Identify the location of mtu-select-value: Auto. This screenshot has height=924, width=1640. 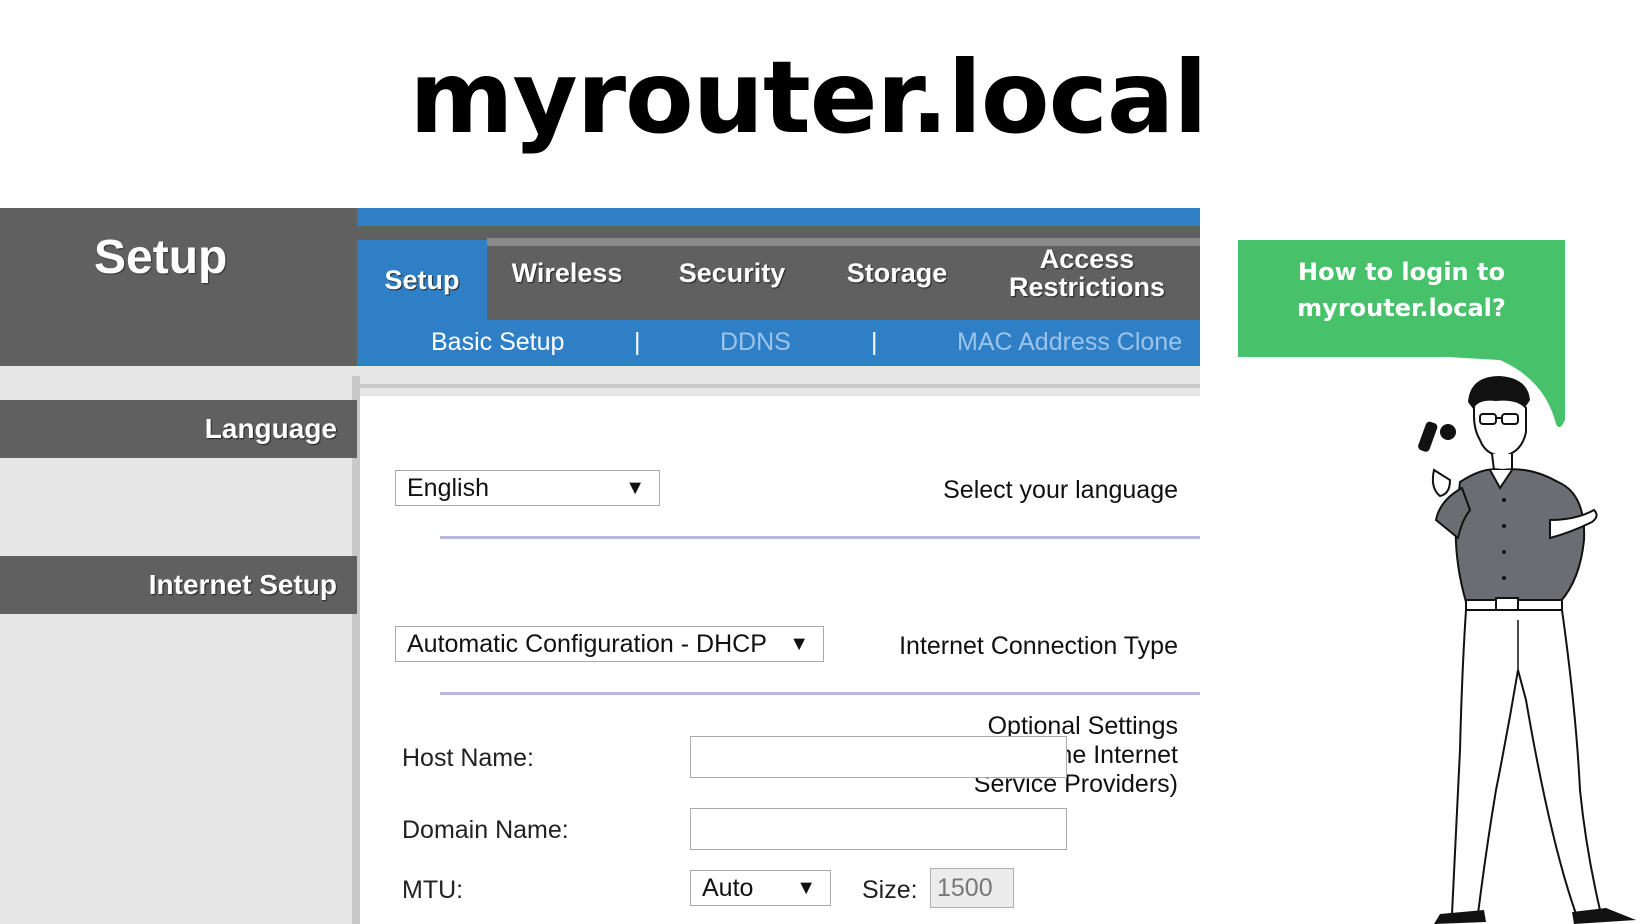
(728, 888).